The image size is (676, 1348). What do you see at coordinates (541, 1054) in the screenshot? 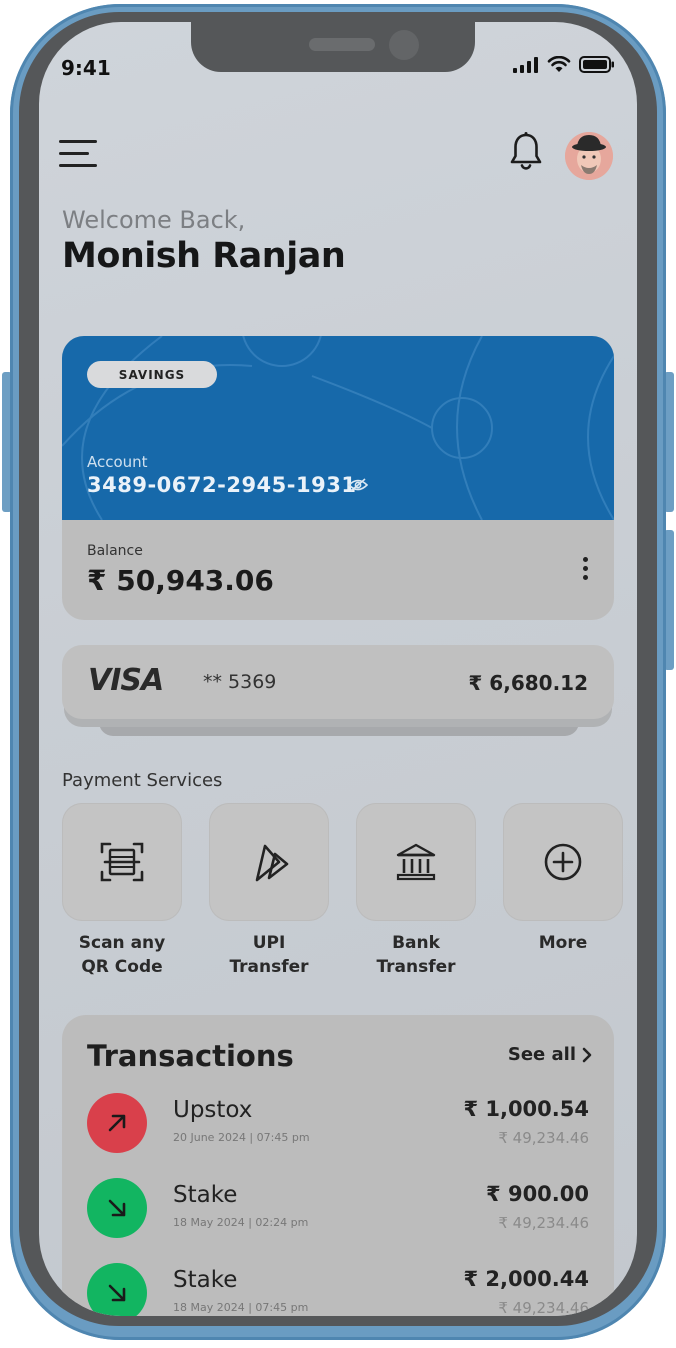
I see `see-all-label: See all` at bounding box center [541, 1054].